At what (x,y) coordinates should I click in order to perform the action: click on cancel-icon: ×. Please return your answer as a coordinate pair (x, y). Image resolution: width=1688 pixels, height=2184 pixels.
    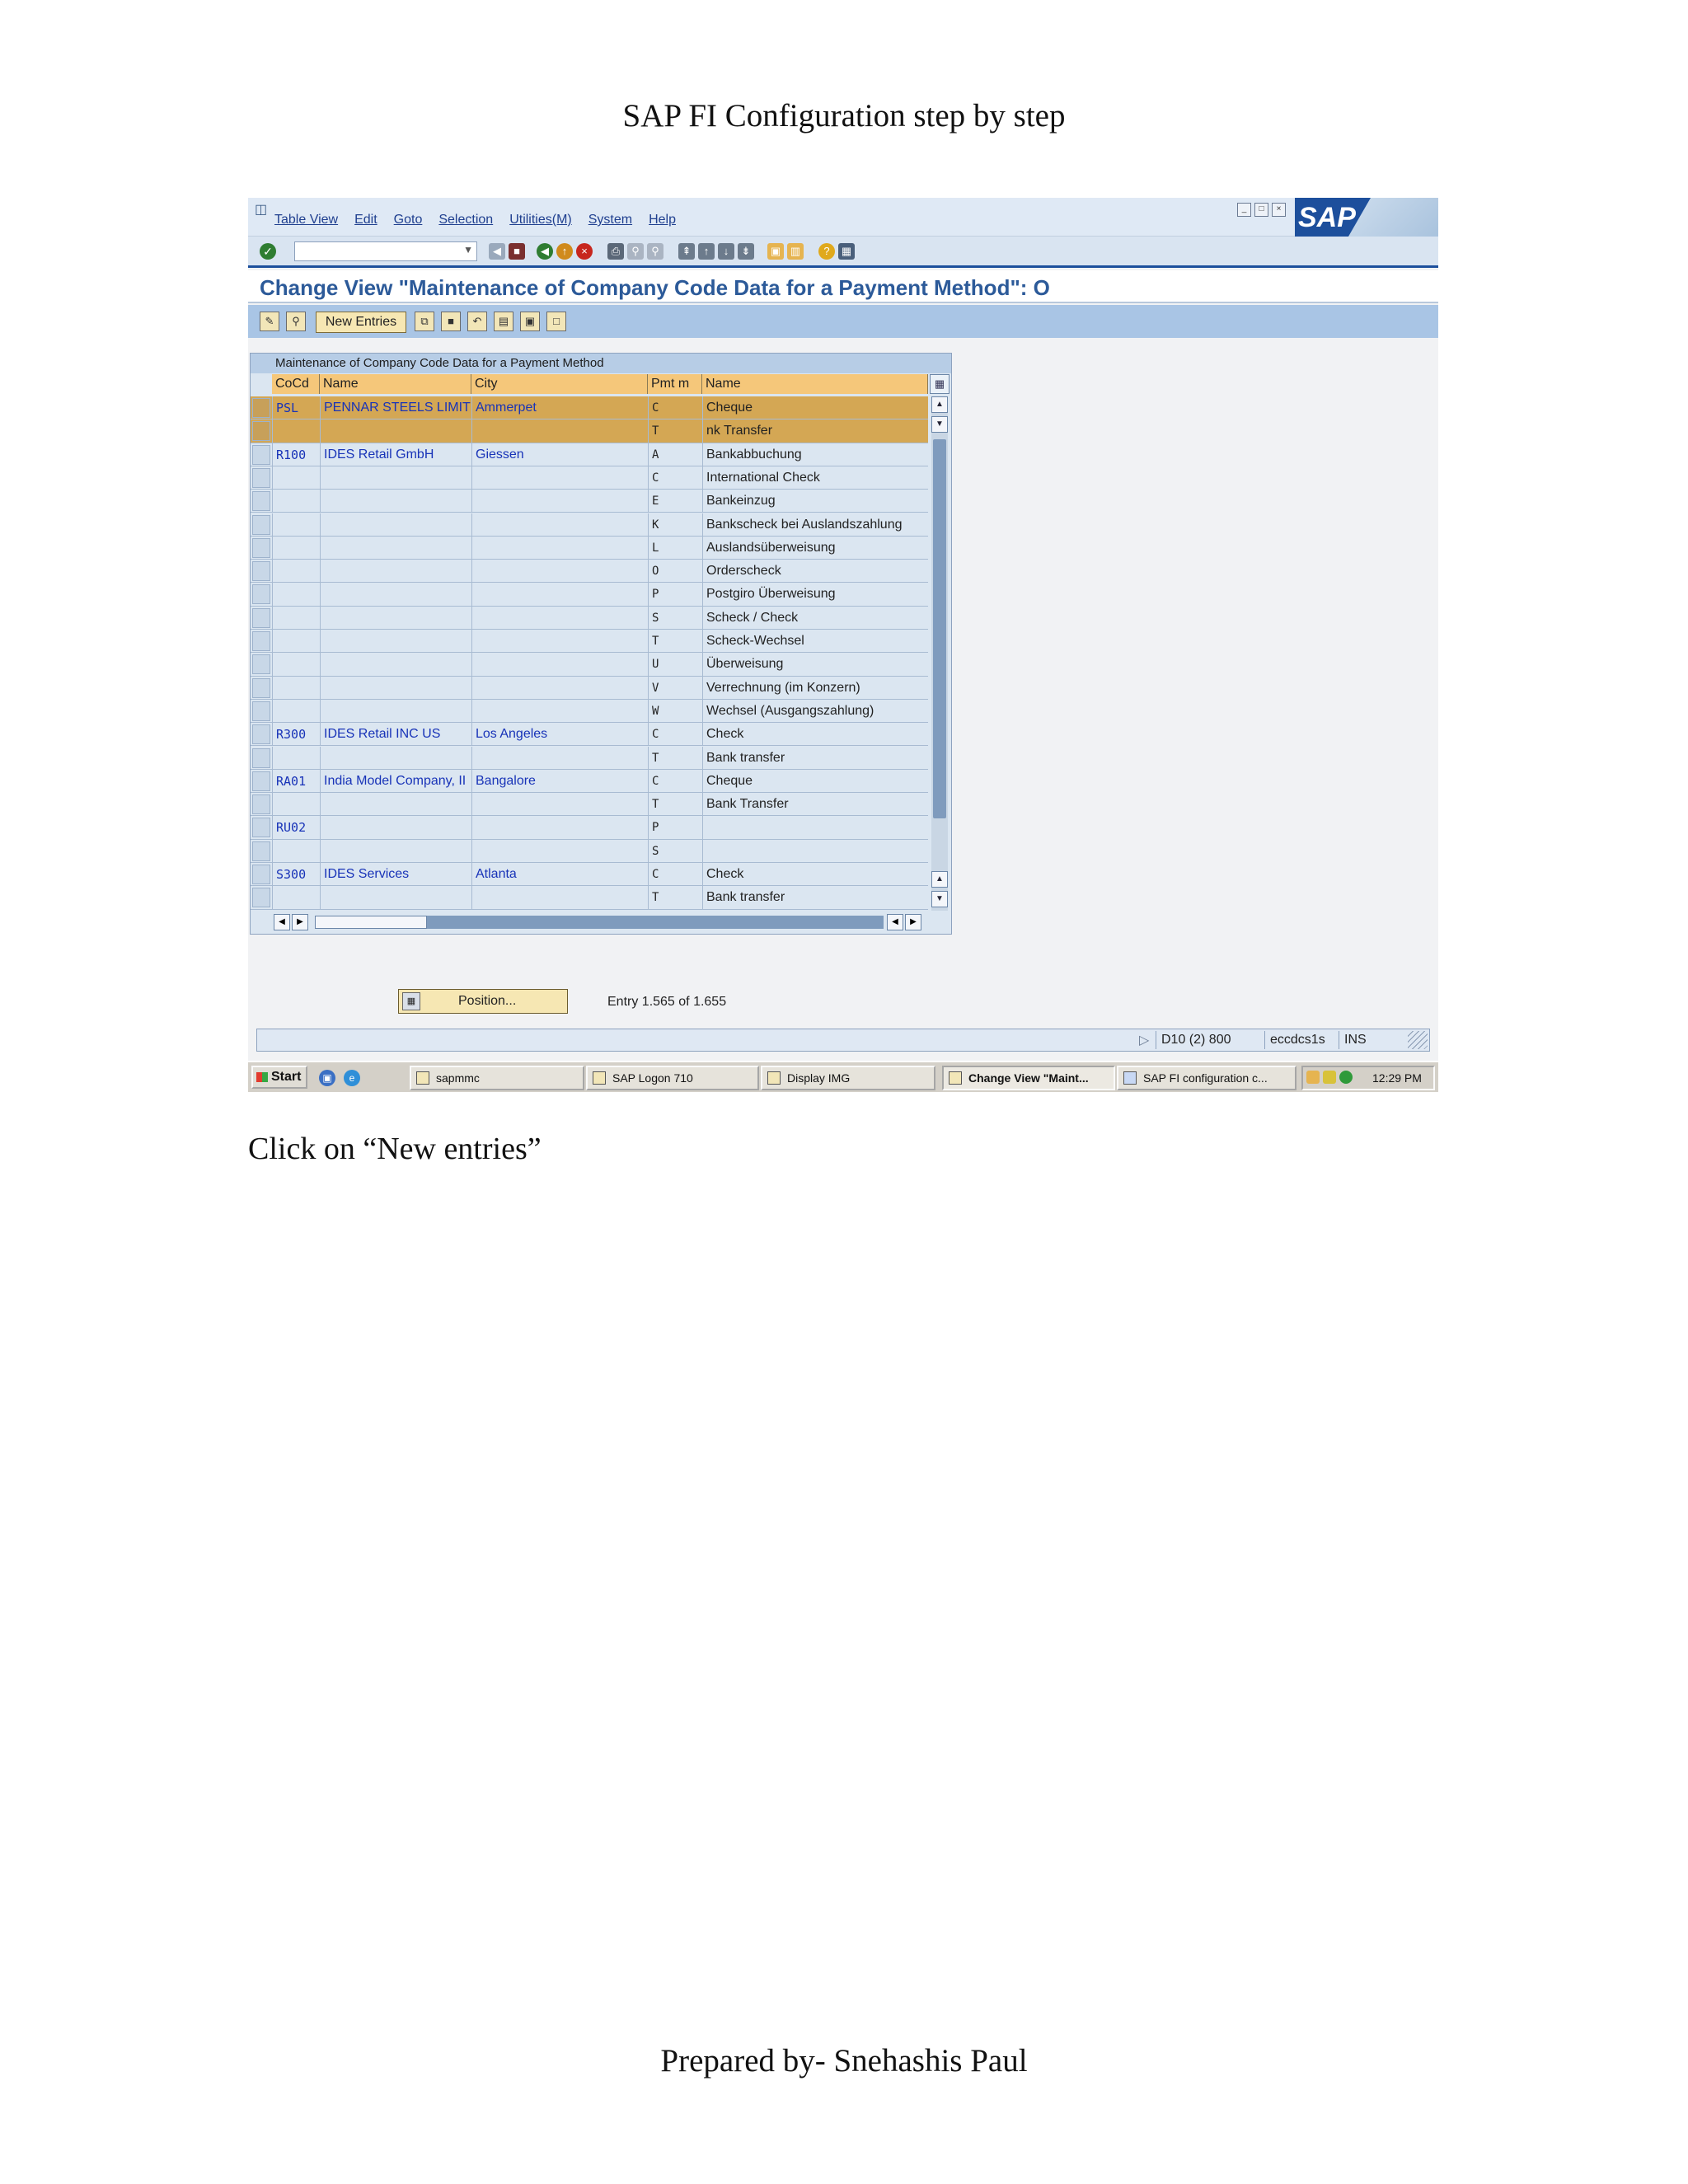
    Looking at the image, I should click on (584, 251).